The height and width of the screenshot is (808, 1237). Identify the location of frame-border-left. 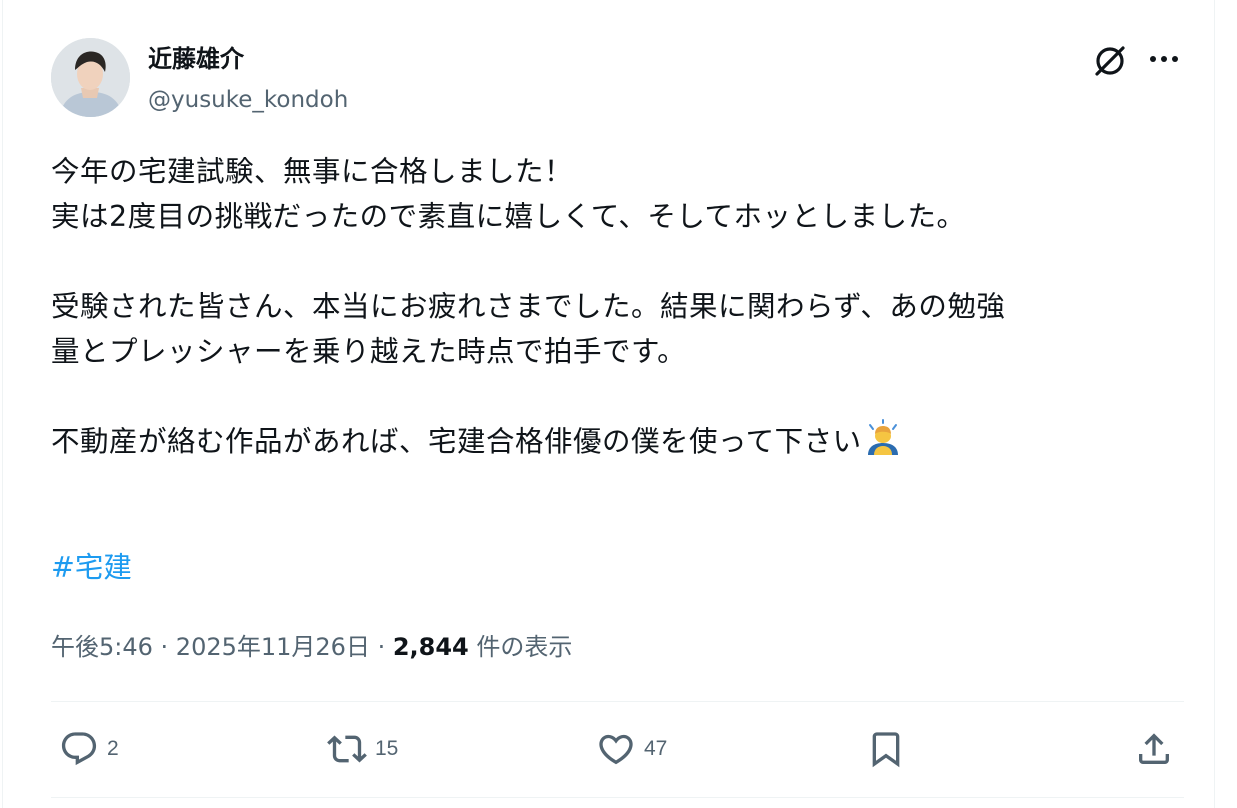
(2, 404).